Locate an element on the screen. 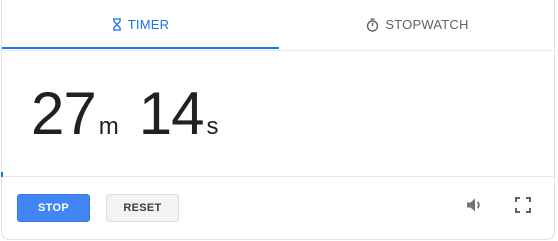 This screenshot has height=241, width=558. tab-timer-label: TIMER is located at coordinates (148, 24).